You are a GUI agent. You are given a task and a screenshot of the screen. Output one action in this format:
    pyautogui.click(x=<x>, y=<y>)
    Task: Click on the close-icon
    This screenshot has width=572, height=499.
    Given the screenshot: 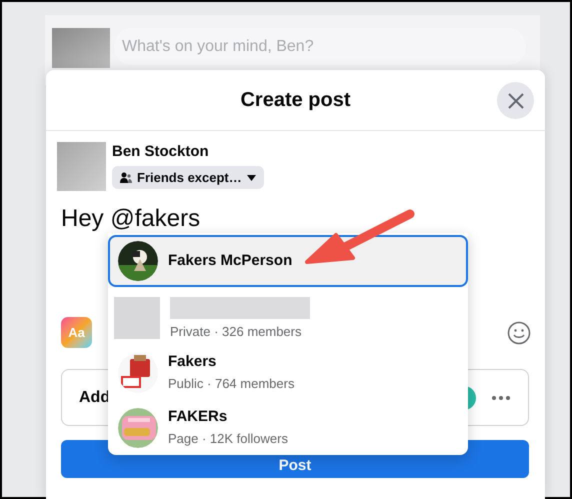 What is the action you would take?
    pyautogui.click(x=516, y=100)
    